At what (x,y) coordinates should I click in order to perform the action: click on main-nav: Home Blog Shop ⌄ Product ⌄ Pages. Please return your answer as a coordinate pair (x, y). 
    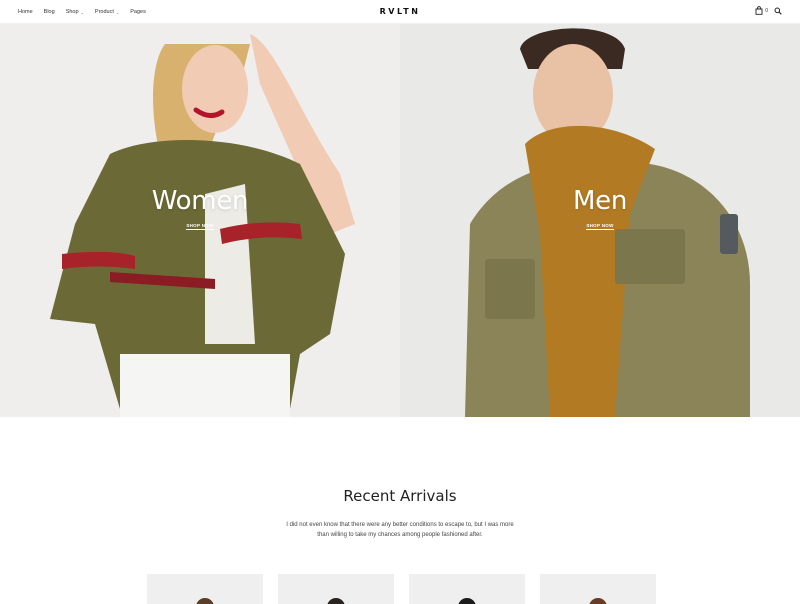
    Looking at the image, I should click on (82, 12).